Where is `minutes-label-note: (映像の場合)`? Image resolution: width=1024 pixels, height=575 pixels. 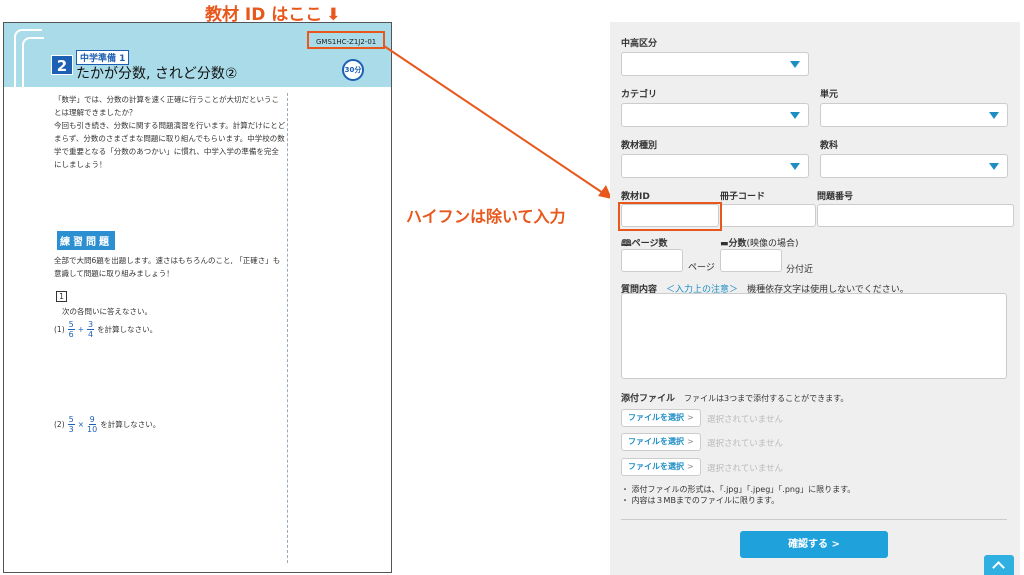
minutes-label-note: (映像の場合) is located at coordinates (772, 244).